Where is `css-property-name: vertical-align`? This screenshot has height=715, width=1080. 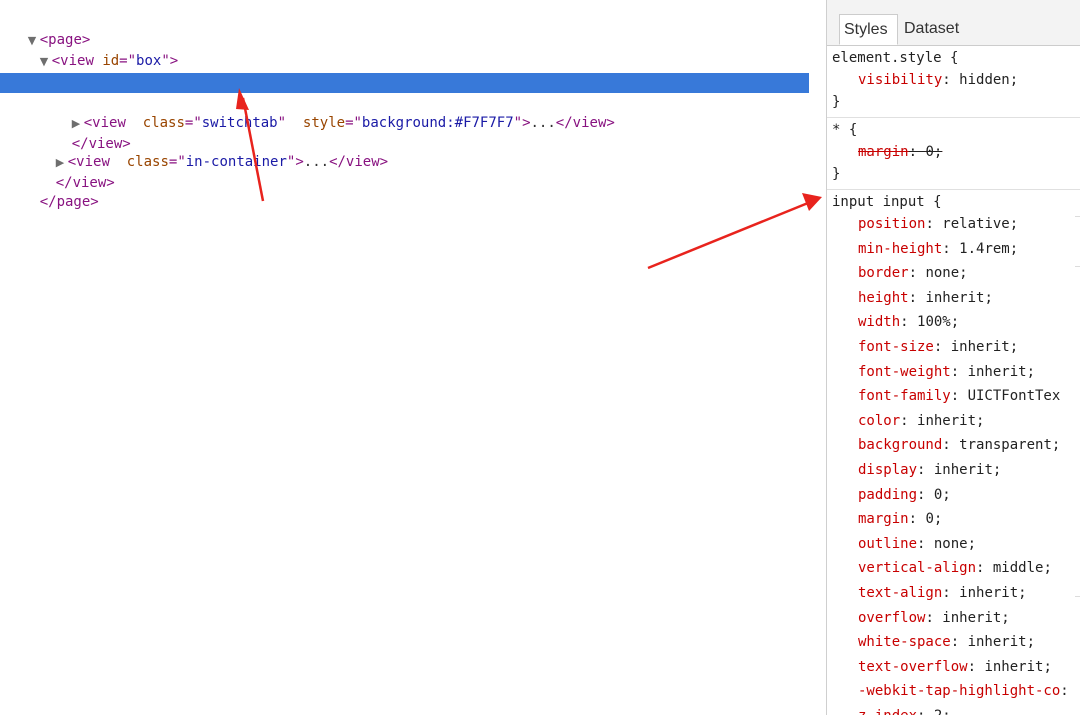 css-property-name: vertical-align is located at coordinates (917, 568).